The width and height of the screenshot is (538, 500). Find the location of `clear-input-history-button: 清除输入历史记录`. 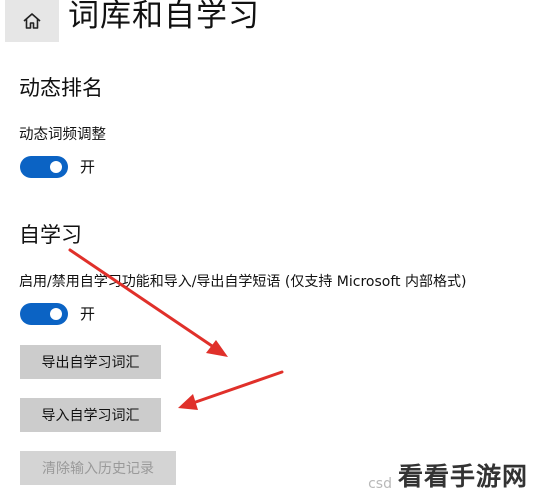

clear-input-history-button: 清除输入历史记录 is located at coordinates (98, 468).